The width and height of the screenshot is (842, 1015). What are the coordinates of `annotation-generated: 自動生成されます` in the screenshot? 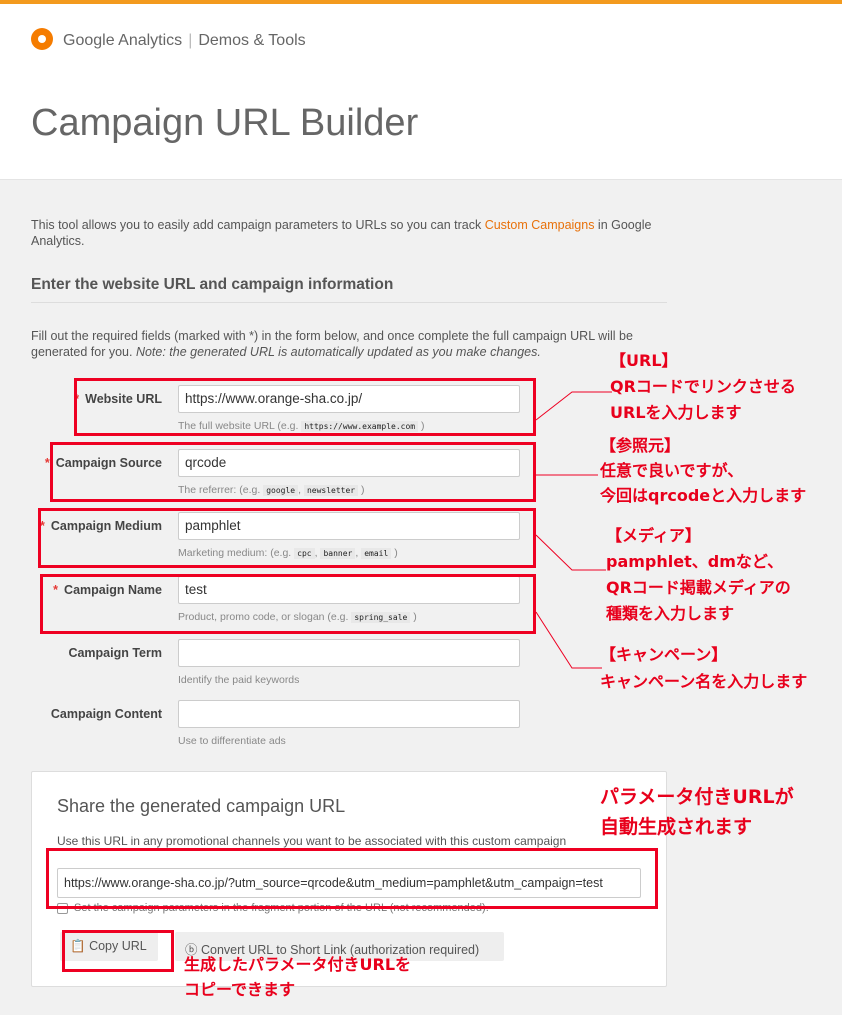 It's located at (676, 827).